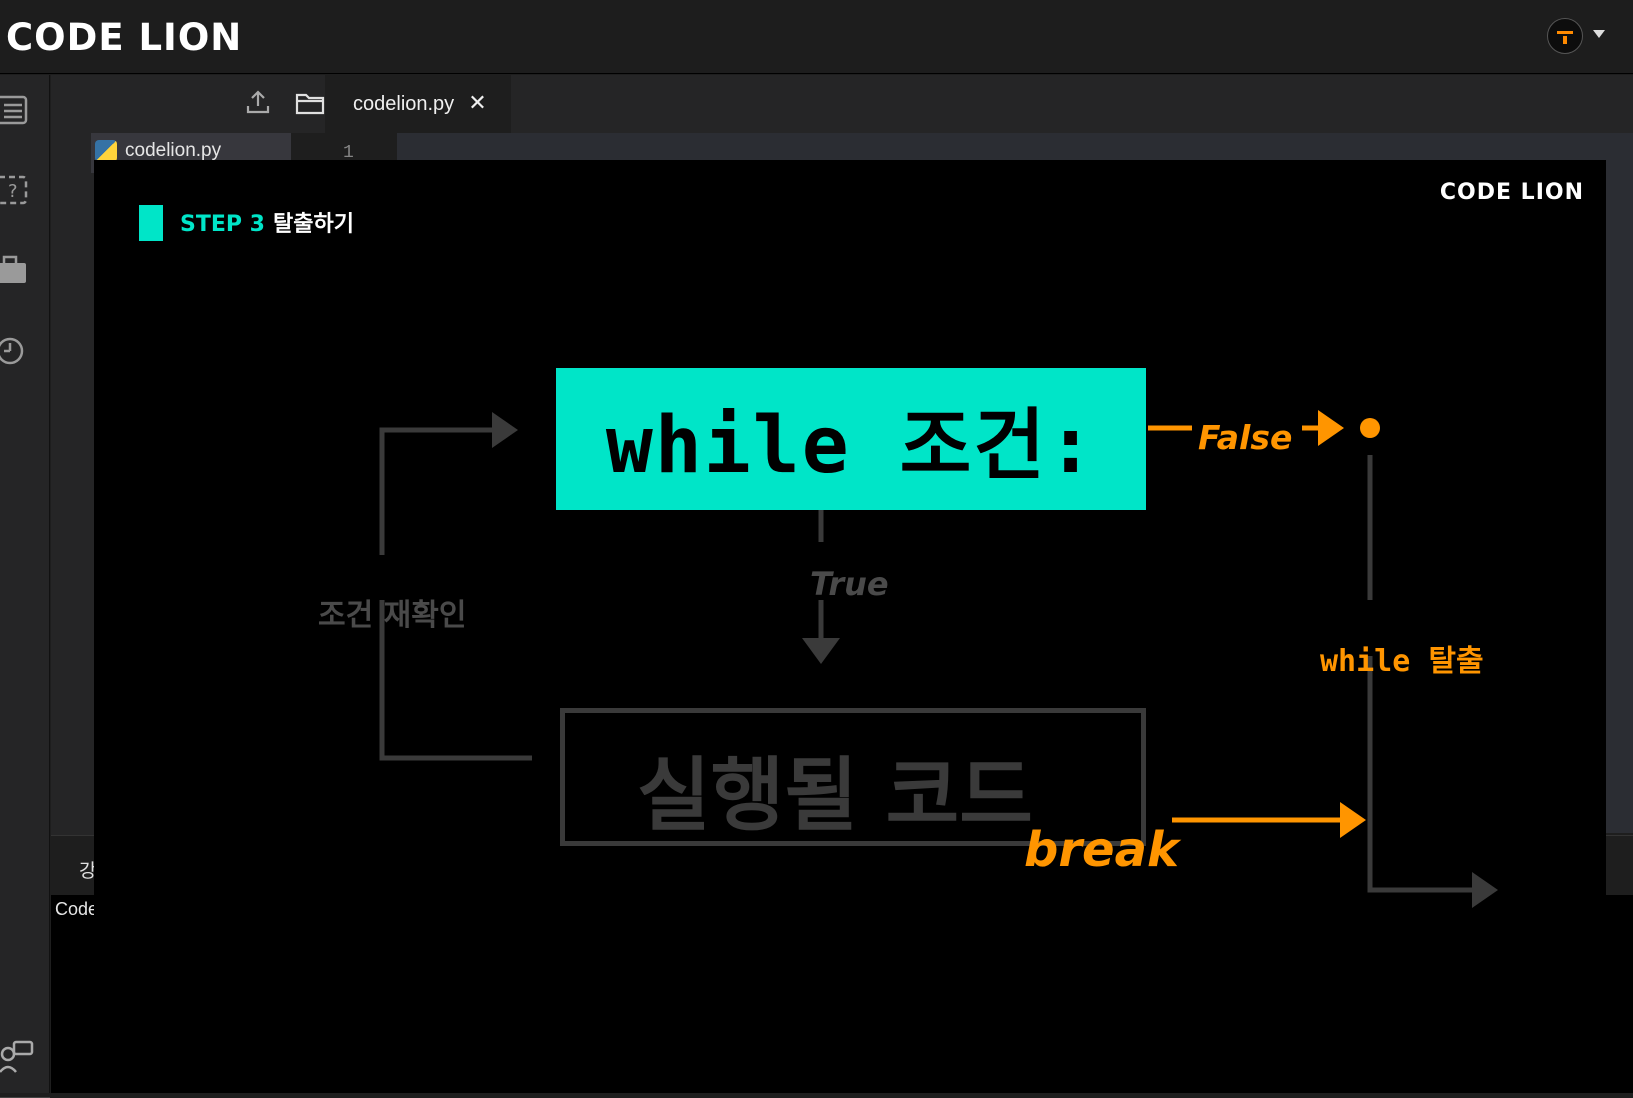 Image resolution: width=1633 pixels, height=1098 pixels. Describe the element at coordinates (1402, 661) in the screenshot. I see `escape-label: while 탈출` at that location.